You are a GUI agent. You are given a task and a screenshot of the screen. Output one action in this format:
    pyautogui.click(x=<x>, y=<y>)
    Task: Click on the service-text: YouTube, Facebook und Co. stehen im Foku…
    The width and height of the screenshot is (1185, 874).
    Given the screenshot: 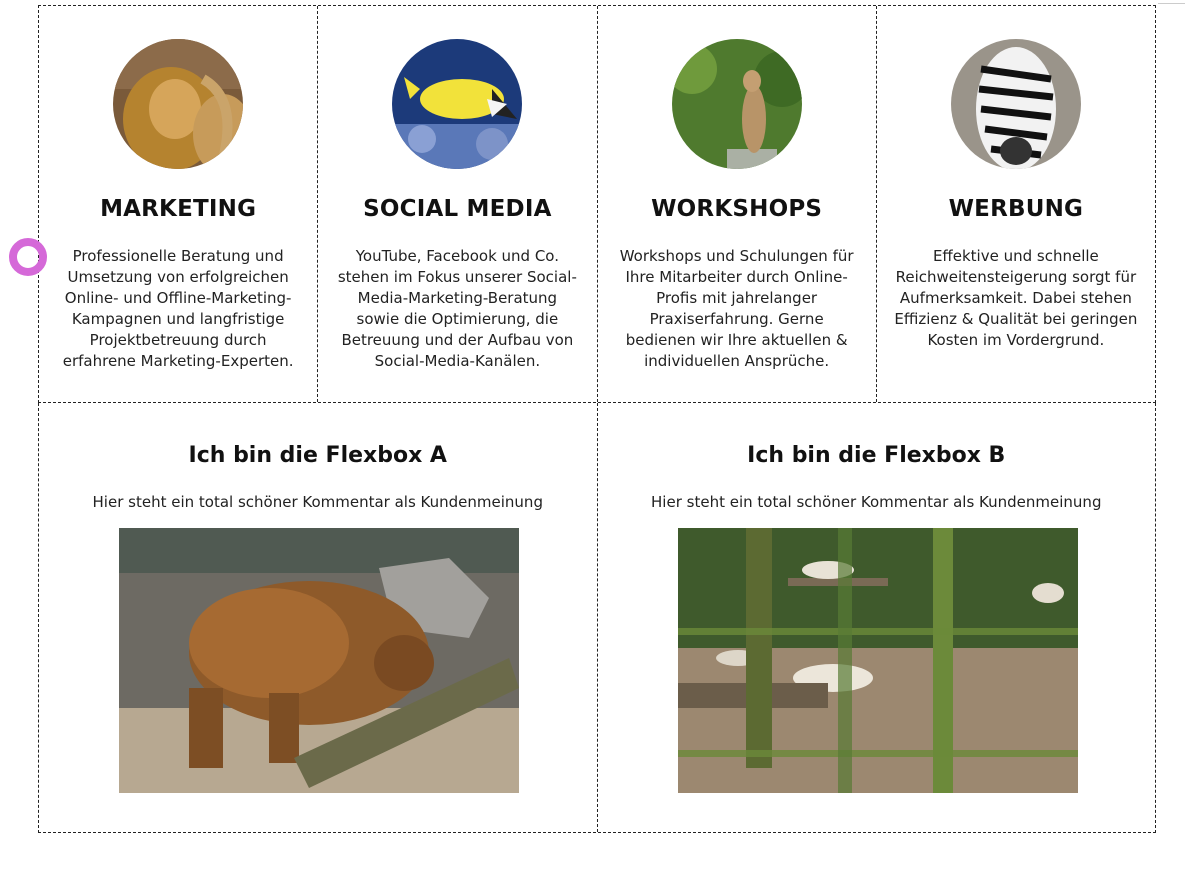 What is the action you would take?
    pyautogui.click(x=457, y=308)
    